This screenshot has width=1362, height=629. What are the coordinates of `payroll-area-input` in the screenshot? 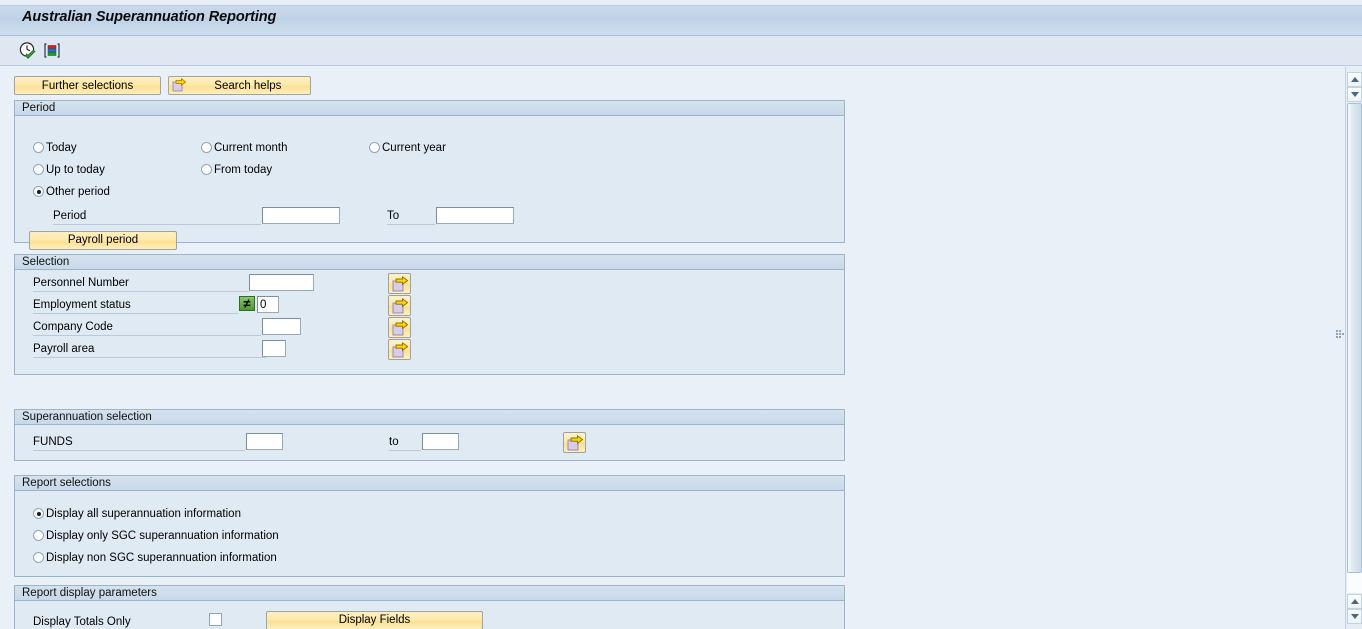 It's located at (274, 348).